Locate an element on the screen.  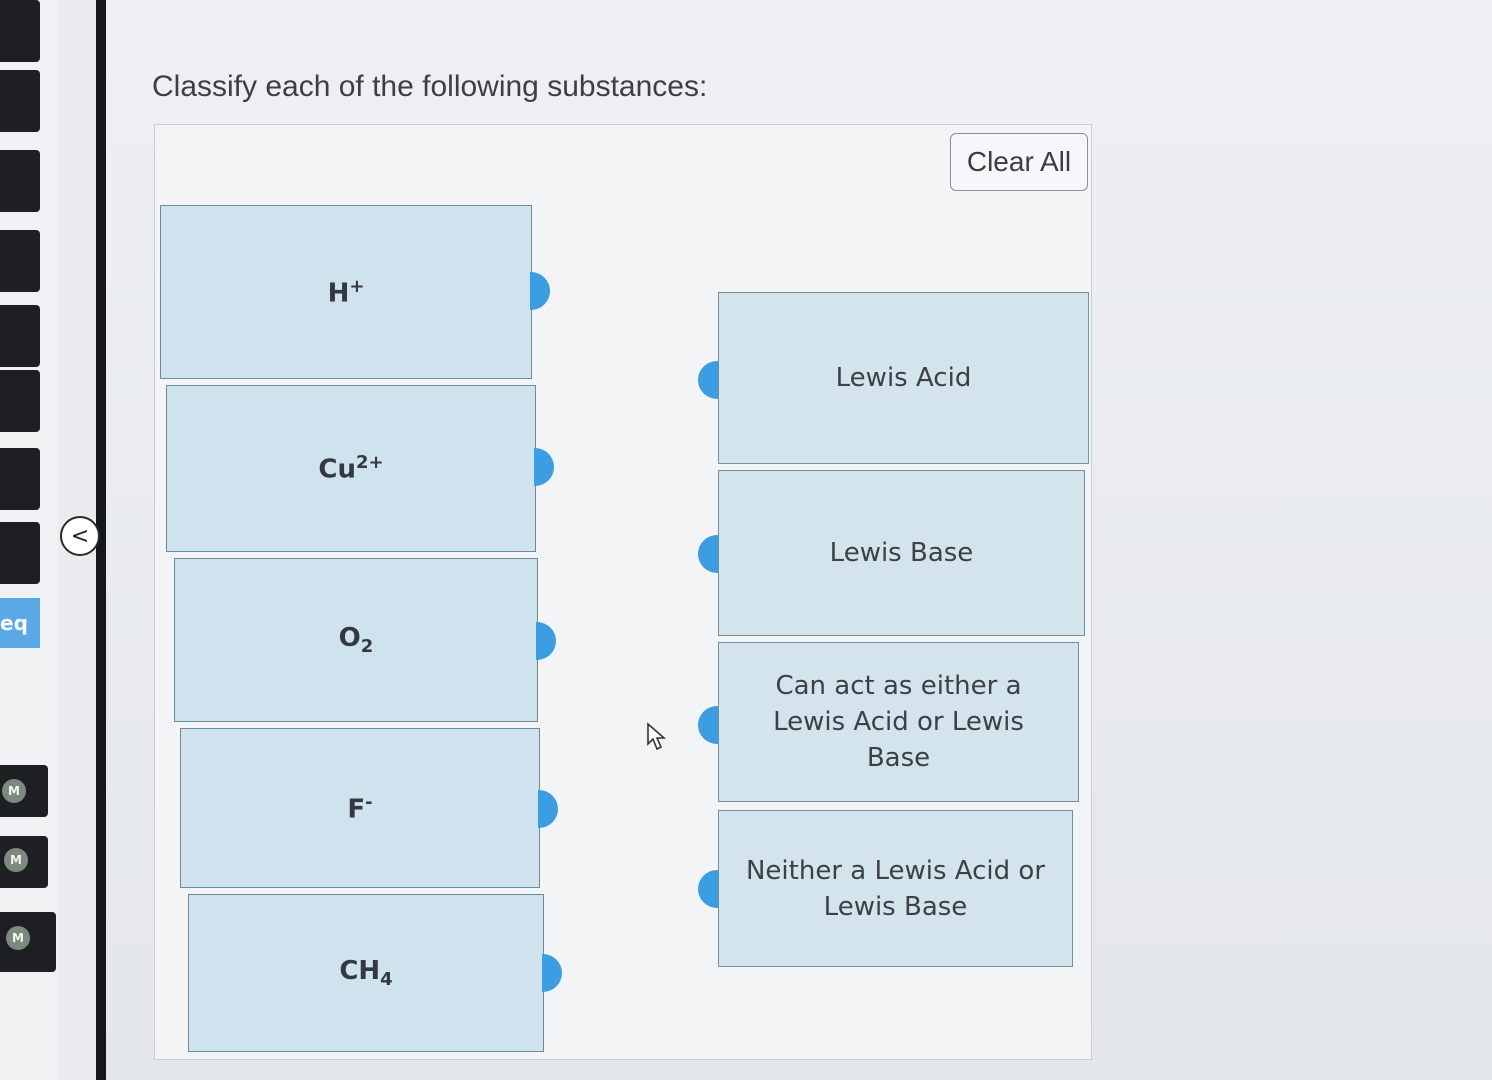
target-label: Lewis Base is located at coordinates (901, 553).